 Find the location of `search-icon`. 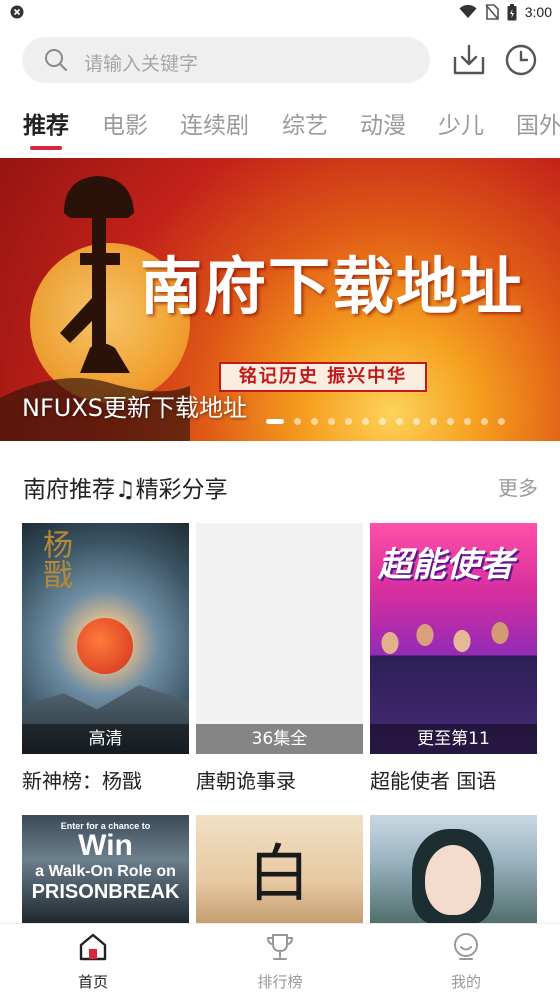

search-icon is located at coordinates (56, 60).